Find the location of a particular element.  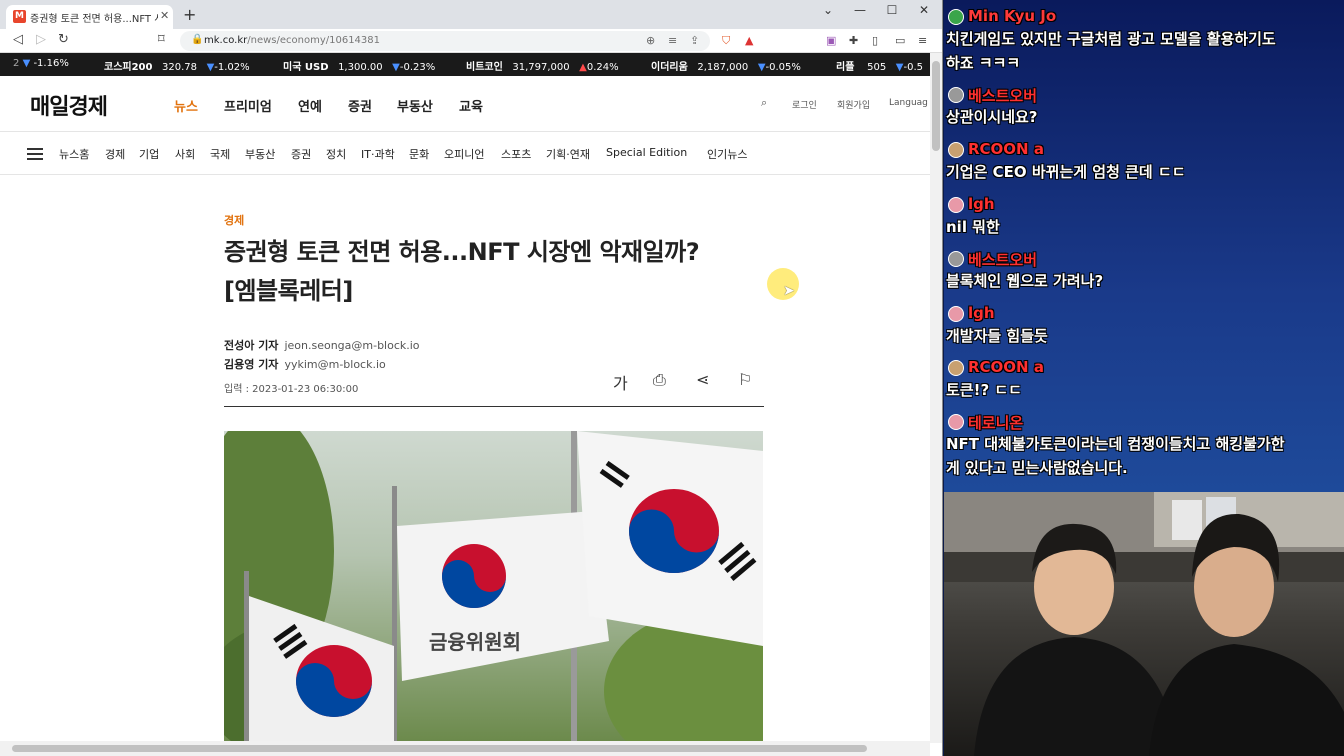

chat-message: RCOON a 토큰!? ㄷㄷ is located at coordinates (1145, 380).